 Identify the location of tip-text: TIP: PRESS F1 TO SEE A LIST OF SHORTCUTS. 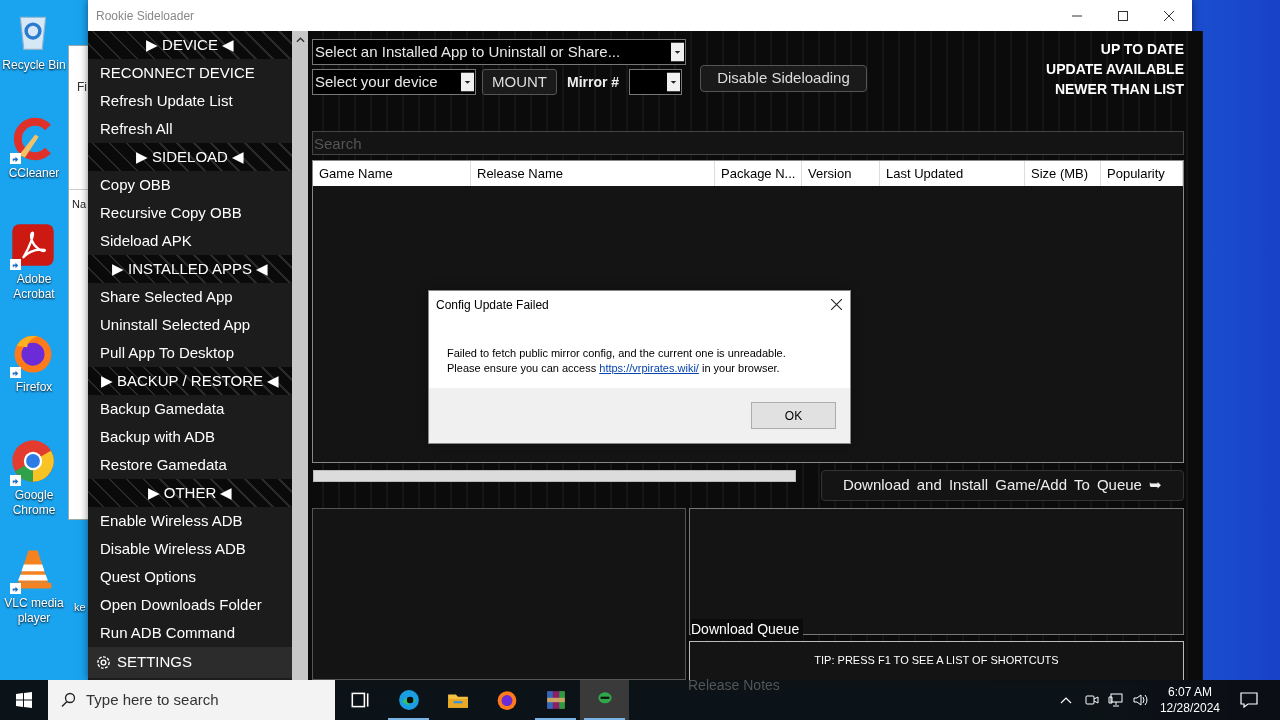
(936, 660).